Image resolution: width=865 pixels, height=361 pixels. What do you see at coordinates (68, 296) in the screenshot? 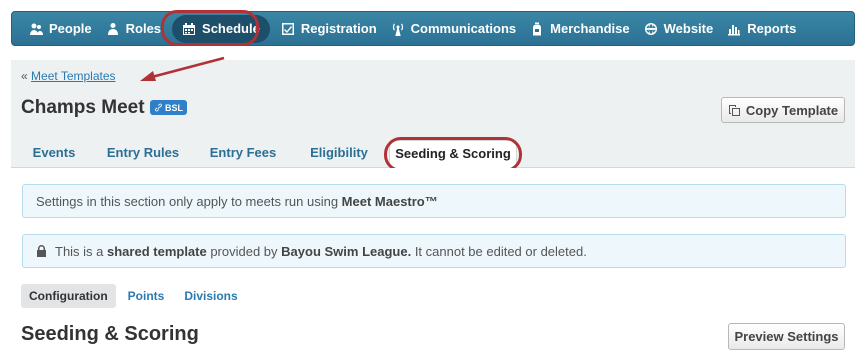
I see `subtab-configuration: Configuration` at bounding box center [68, 296].